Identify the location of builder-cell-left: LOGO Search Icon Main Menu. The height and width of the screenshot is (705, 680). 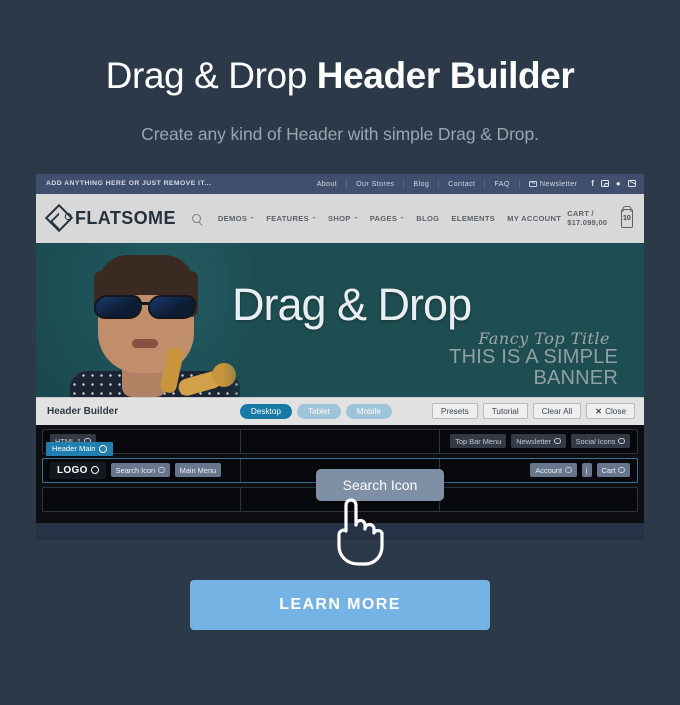
(142, 470).